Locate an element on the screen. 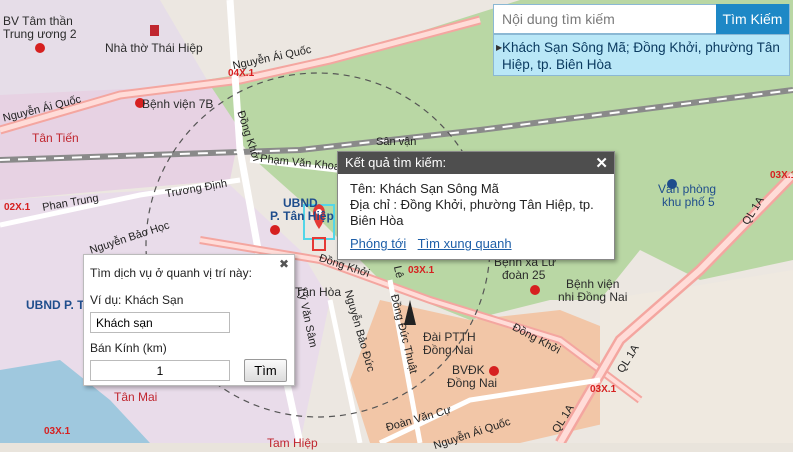 This screenshot has width=793, height=452. radius-input is located at coordinates (160, 370).